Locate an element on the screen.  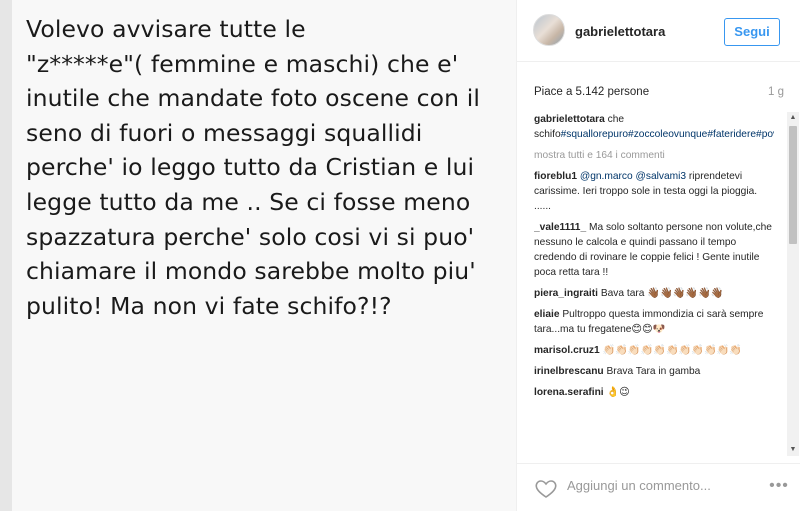
list-item: lorena.serafini 👌😉 is located at coordinates (654, 392).